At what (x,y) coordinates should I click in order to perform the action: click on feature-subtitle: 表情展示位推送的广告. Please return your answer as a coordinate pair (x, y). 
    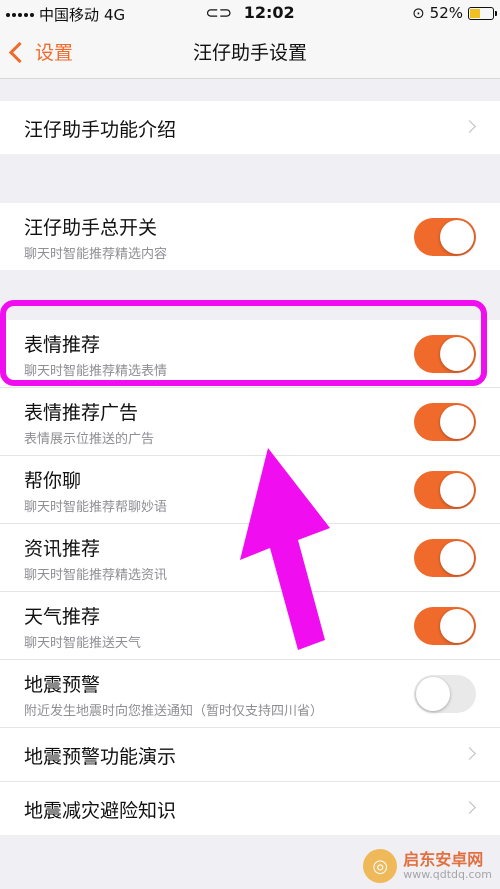
    Looking at the image, I should click on (89, 439).